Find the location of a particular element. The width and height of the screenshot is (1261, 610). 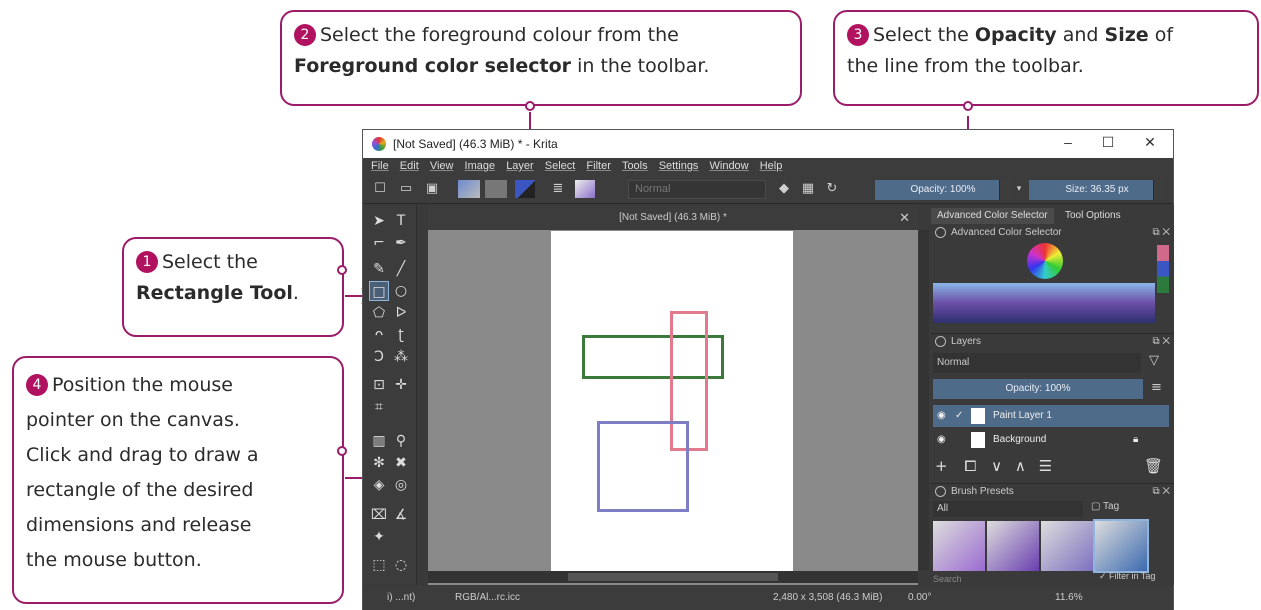

select-shapes-tool-icon: ➤ is located at coordinates (379, 221).